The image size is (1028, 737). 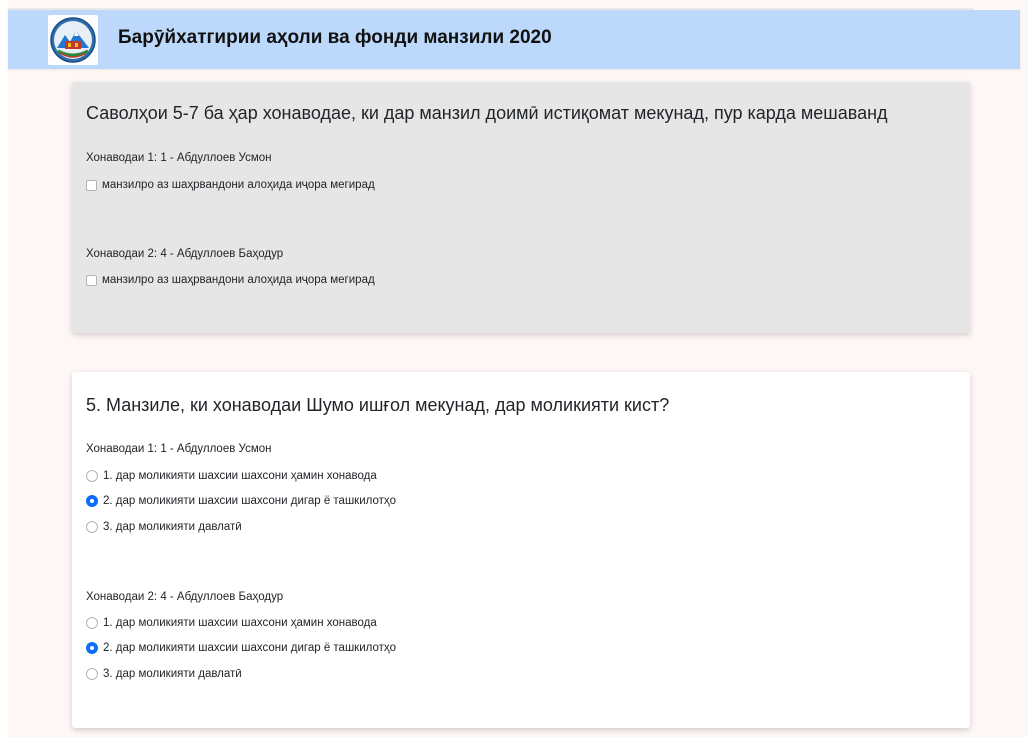 What do you see at coordinates (73, 40) in the screenshot?
I see `census-emblem-icon` at bounding box center [73, 40].